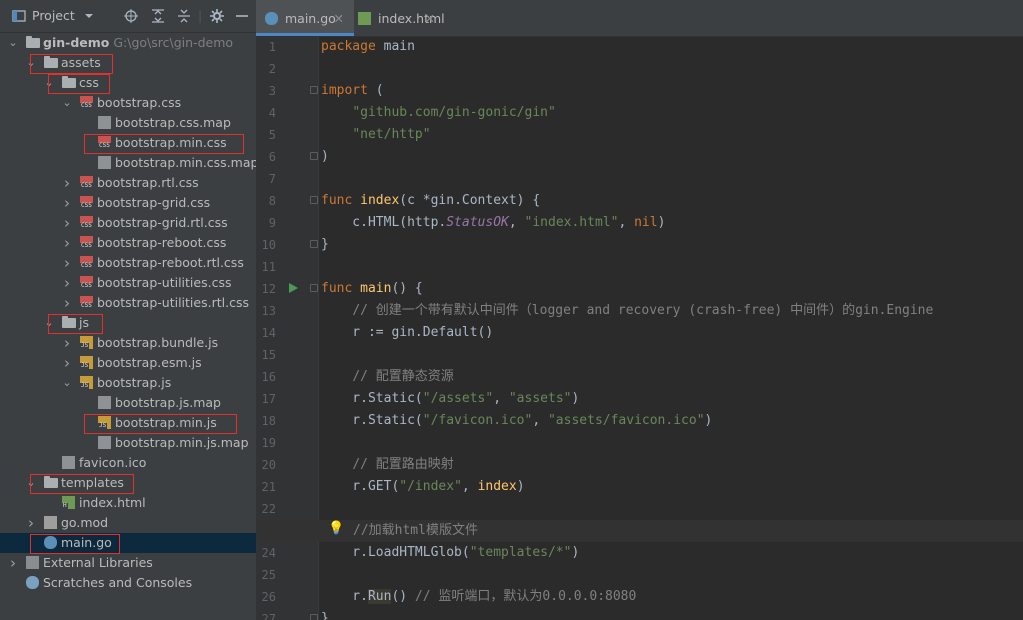 The width and height of the screenshot is (1023, 620). Describe the element at coordinates (128, 343) in the screenshot. I see `tree-item-bootstrap-bundle-js: › JS bootstrap.bundle.js` at that location.